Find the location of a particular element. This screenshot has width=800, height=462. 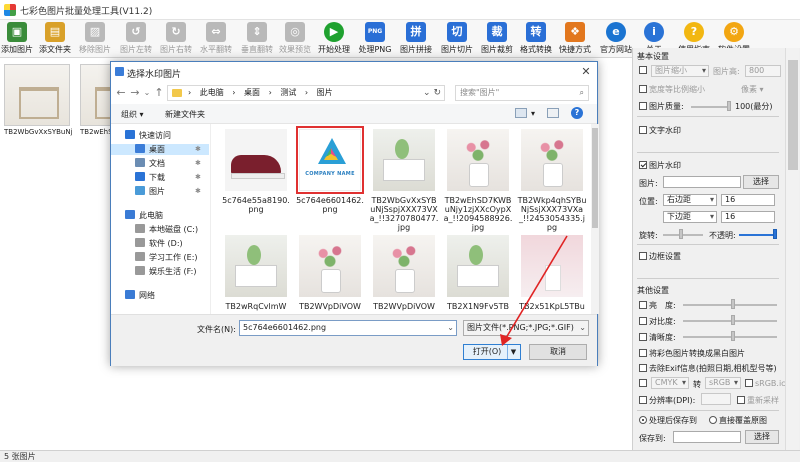

rotate-slider-handle is located at coordinates (681, 234).